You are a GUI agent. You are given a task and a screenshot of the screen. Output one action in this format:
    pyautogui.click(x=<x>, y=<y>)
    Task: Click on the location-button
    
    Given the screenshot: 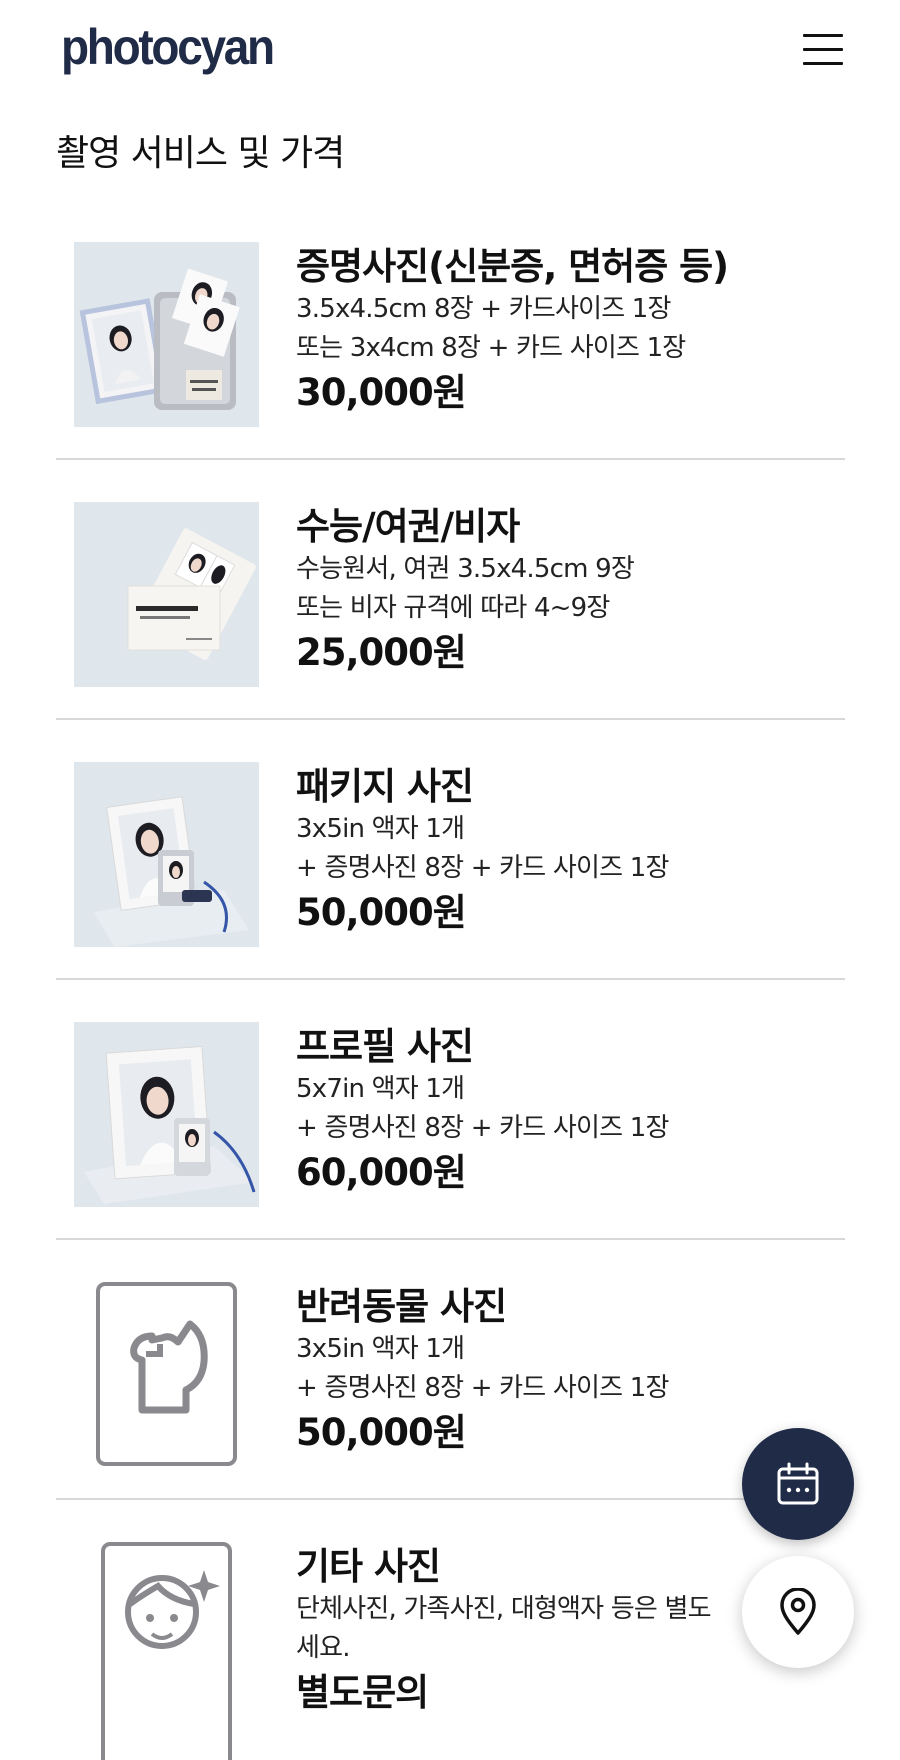 What is the action you would take?
    pyautogui.click(x=798, y=1612)
    